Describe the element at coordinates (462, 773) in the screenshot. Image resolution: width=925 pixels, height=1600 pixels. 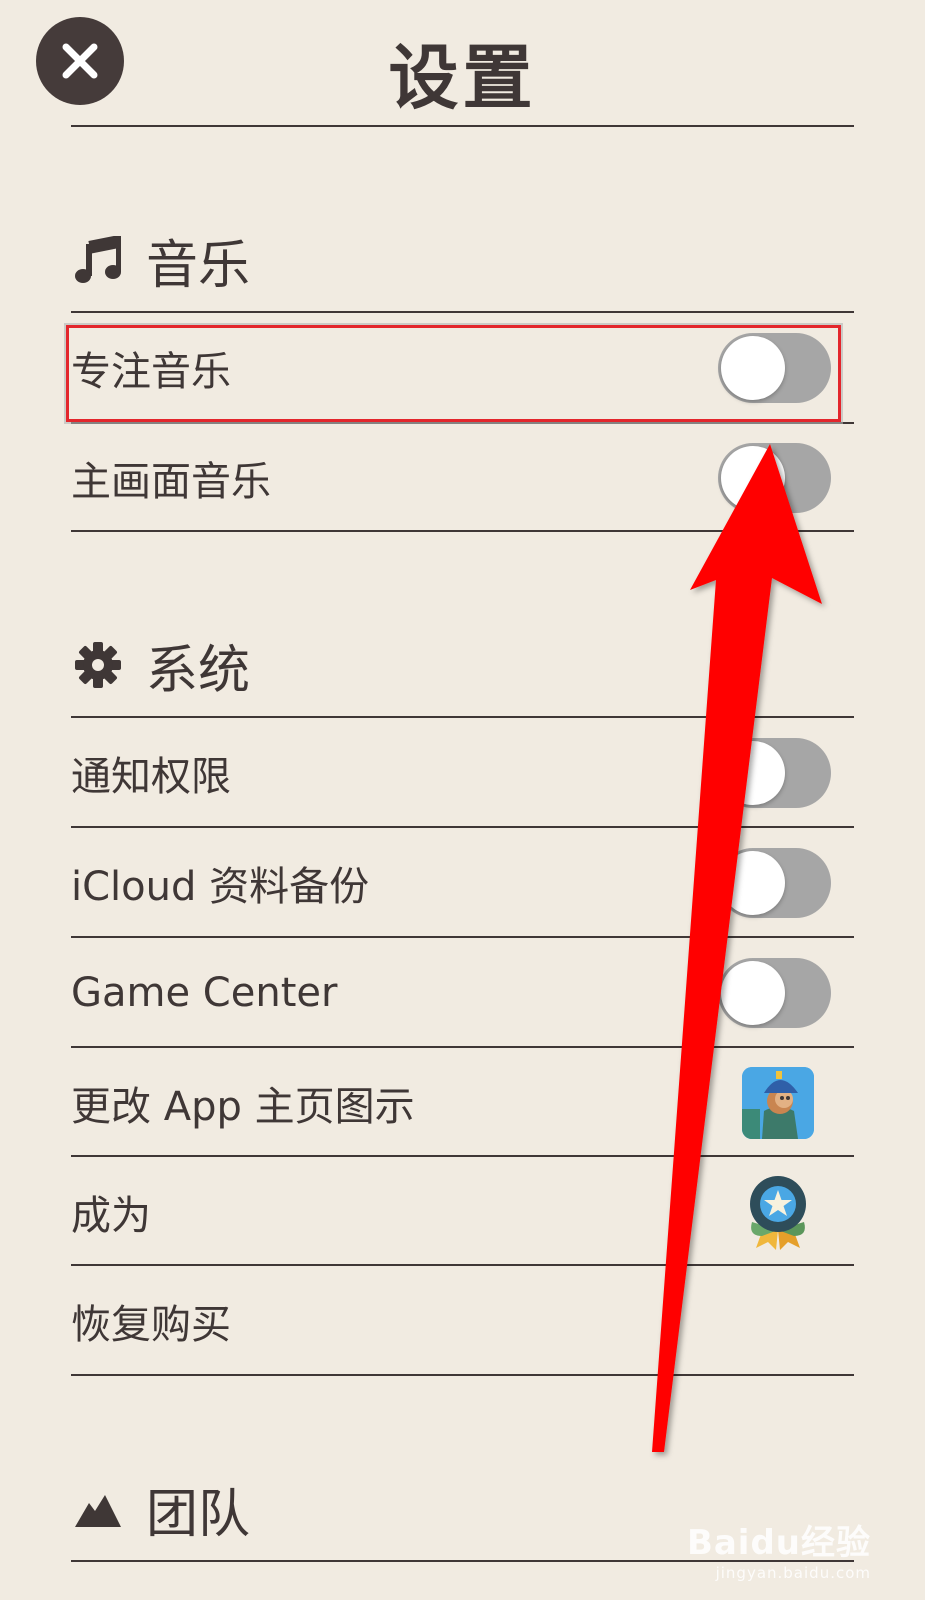
I see `row-notification-permission: 通知权限` at that location.